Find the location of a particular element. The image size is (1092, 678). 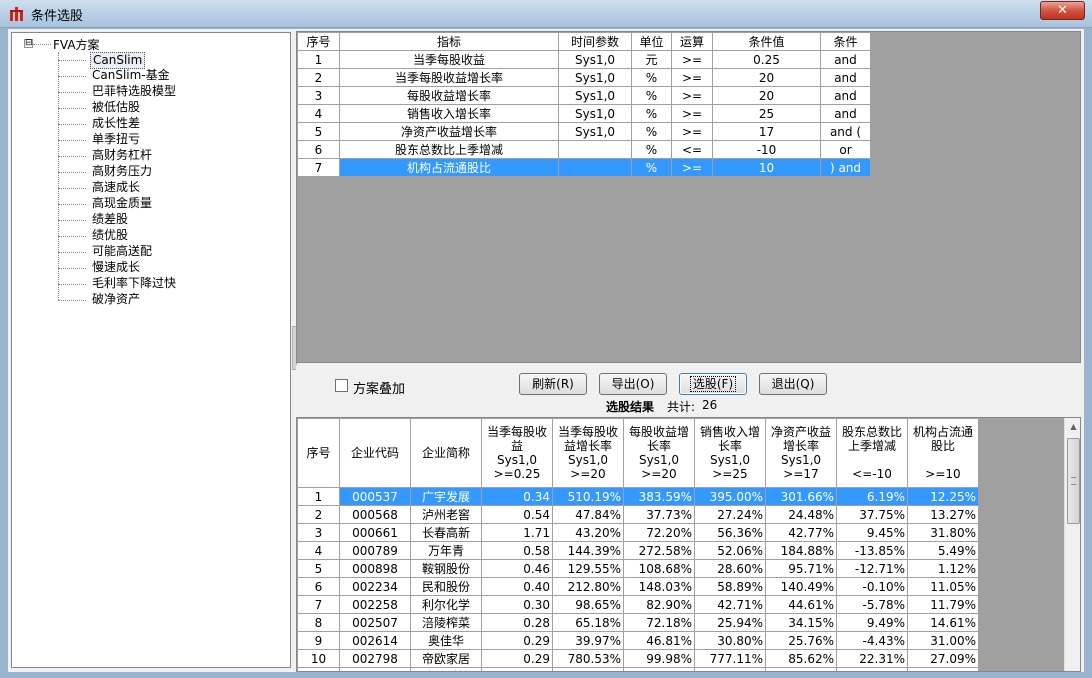

condition-column-header: 指标 is located at coordinates (449, 41).